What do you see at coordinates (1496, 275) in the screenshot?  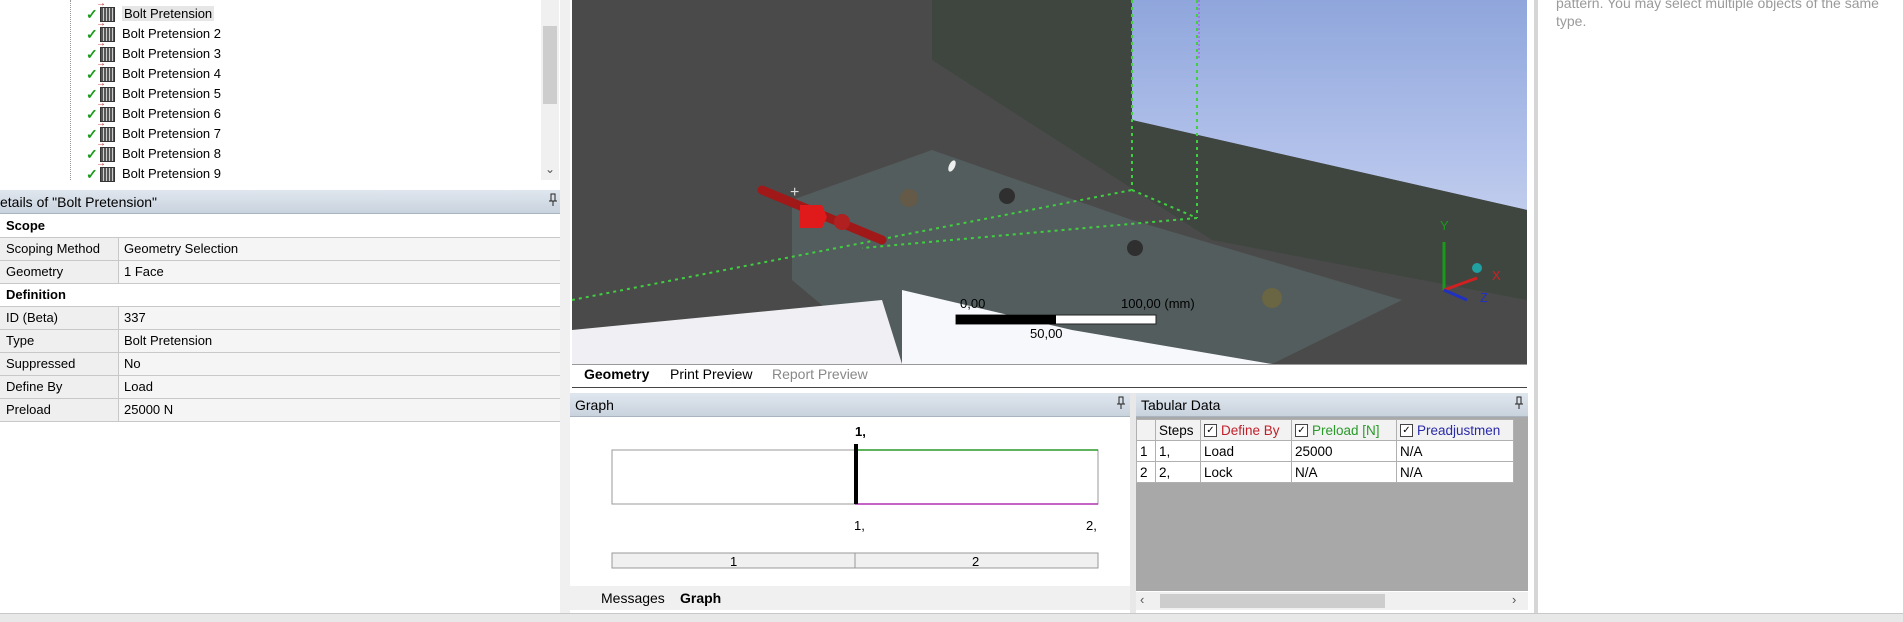 I see `triad-x-label: X` at bounding box center [1496, 275].